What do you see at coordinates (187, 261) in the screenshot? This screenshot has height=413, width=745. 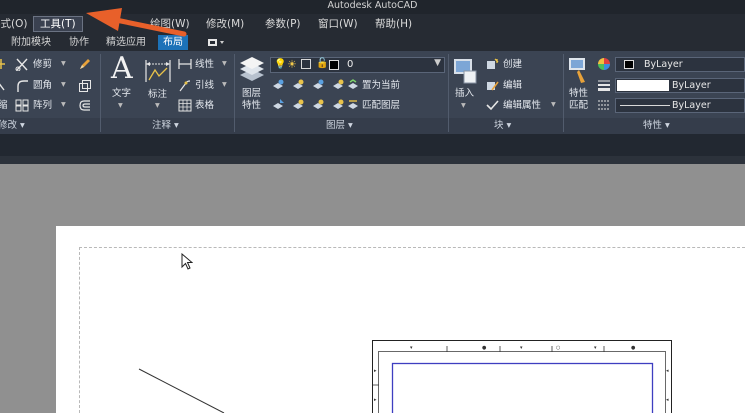 I see `mouse-cursor-icon` at bounding box center [187, 261].